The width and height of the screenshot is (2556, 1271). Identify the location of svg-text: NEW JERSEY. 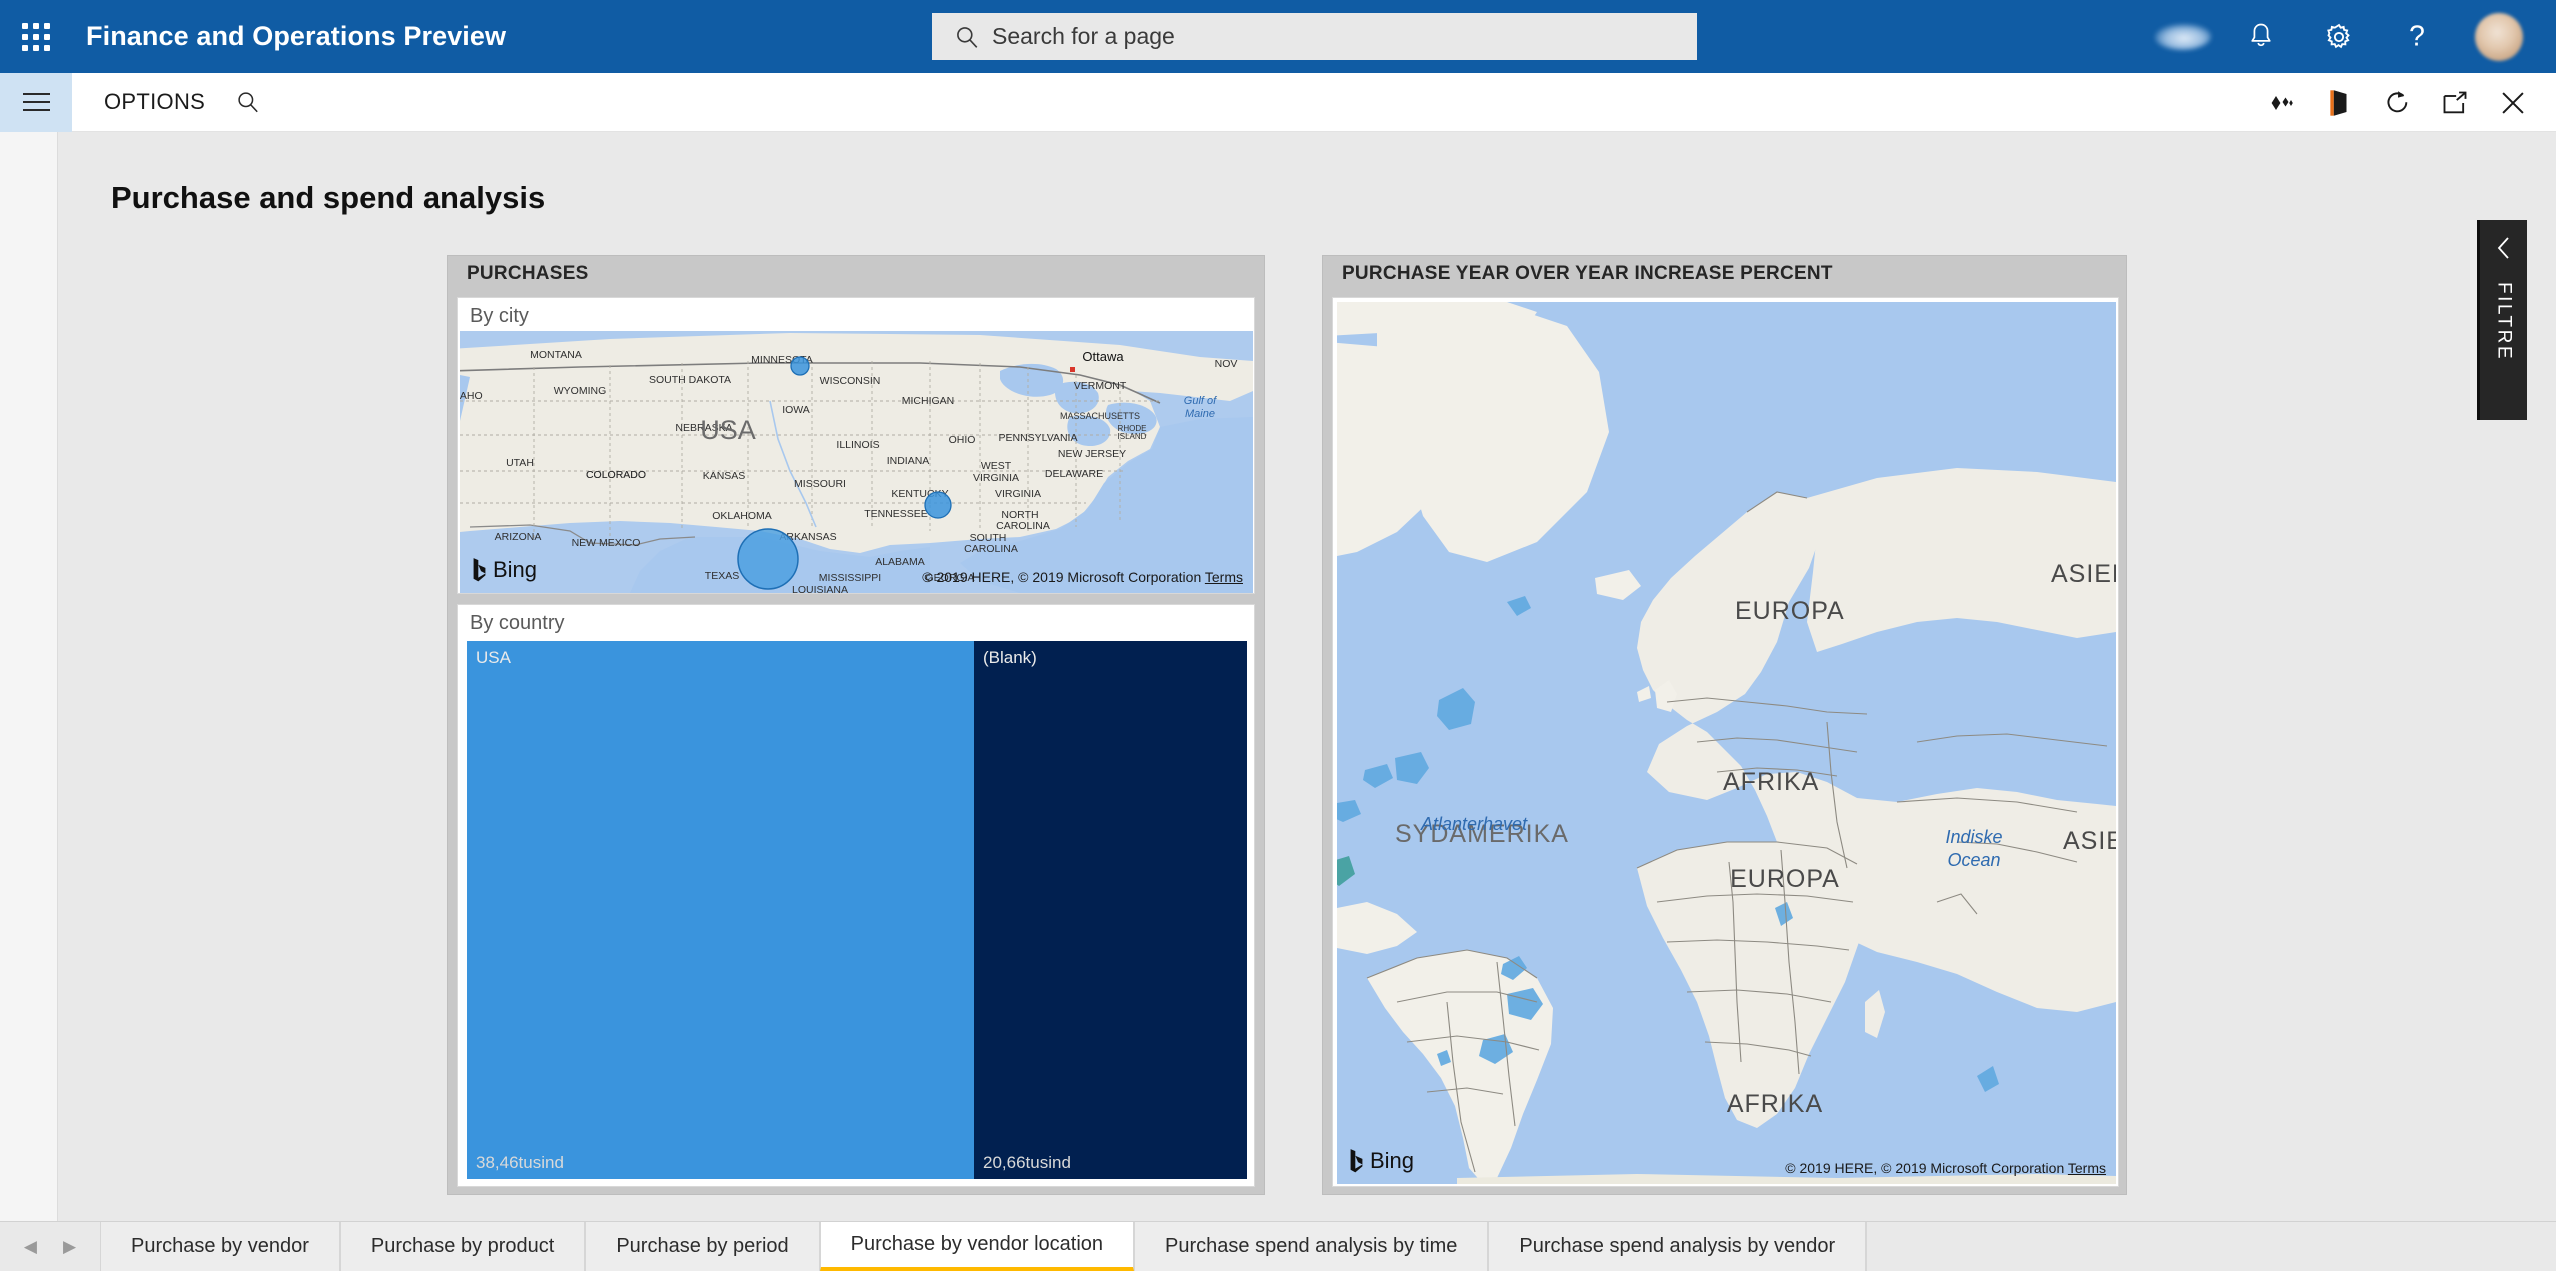
(1092, 454).